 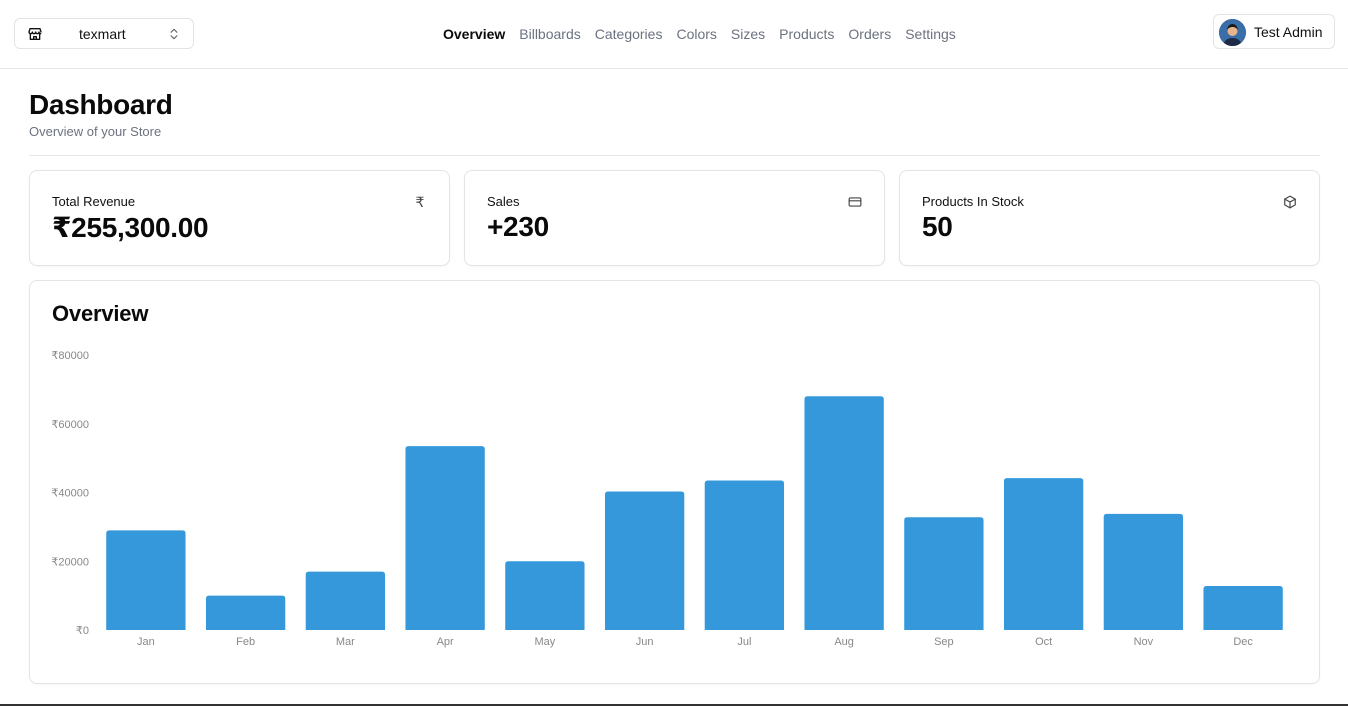 I want to click on x-tick-label: Apr, so click(x=445, y=642).